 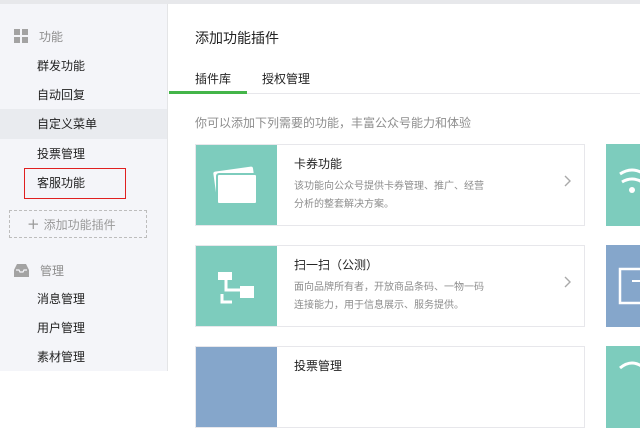 What do you see at coordinates (404, 78) in the screenshot?
I see `tab-bar: 插件库 授权管理` at bounding box center [404, 78].